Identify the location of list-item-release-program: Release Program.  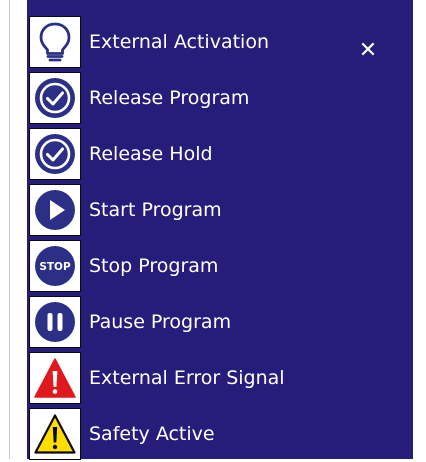
(220, 98).